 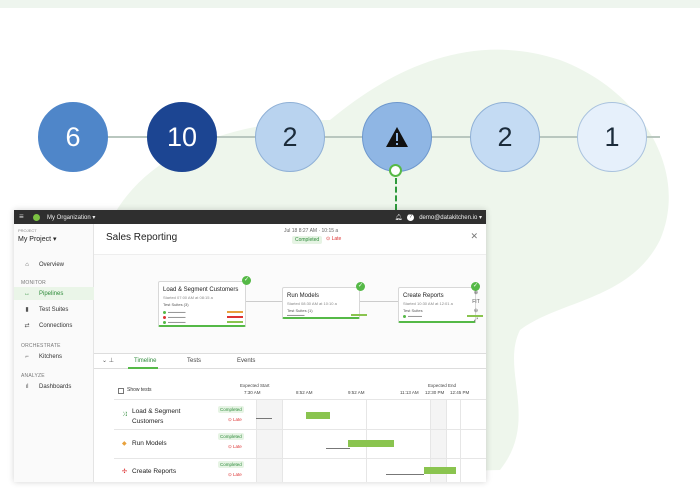 I want to click on sidebar-item-label: Kitchens, so click(x=51, y=356).